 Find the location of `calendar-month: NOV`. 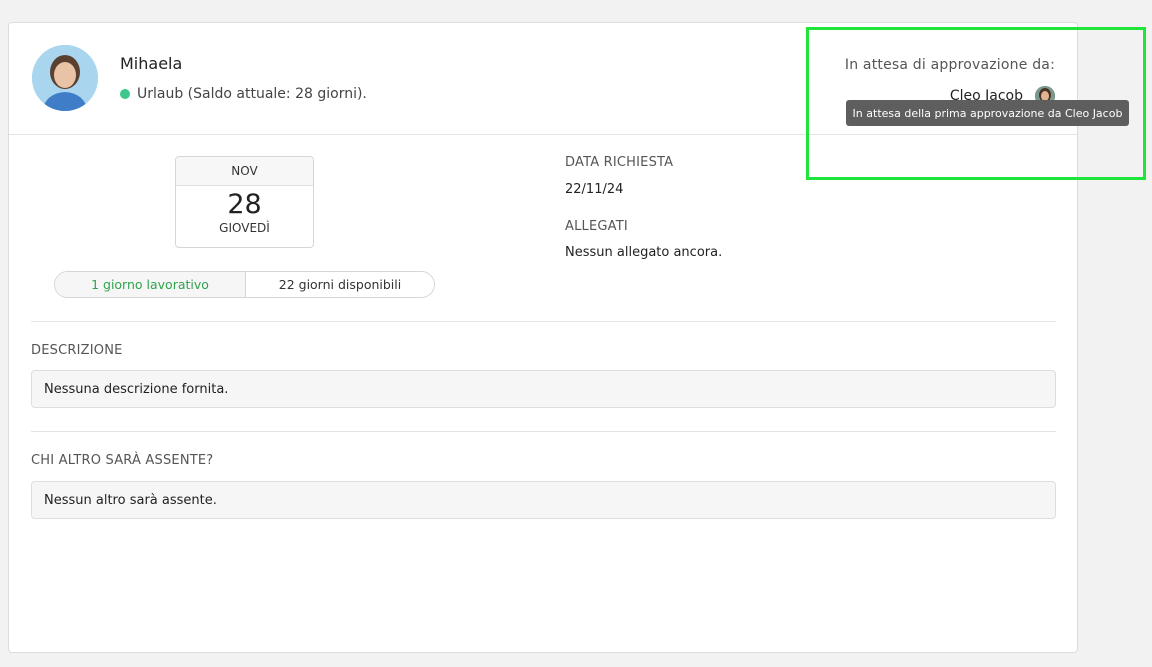

calendar-month: NOV is located at coordinates (244, 171).